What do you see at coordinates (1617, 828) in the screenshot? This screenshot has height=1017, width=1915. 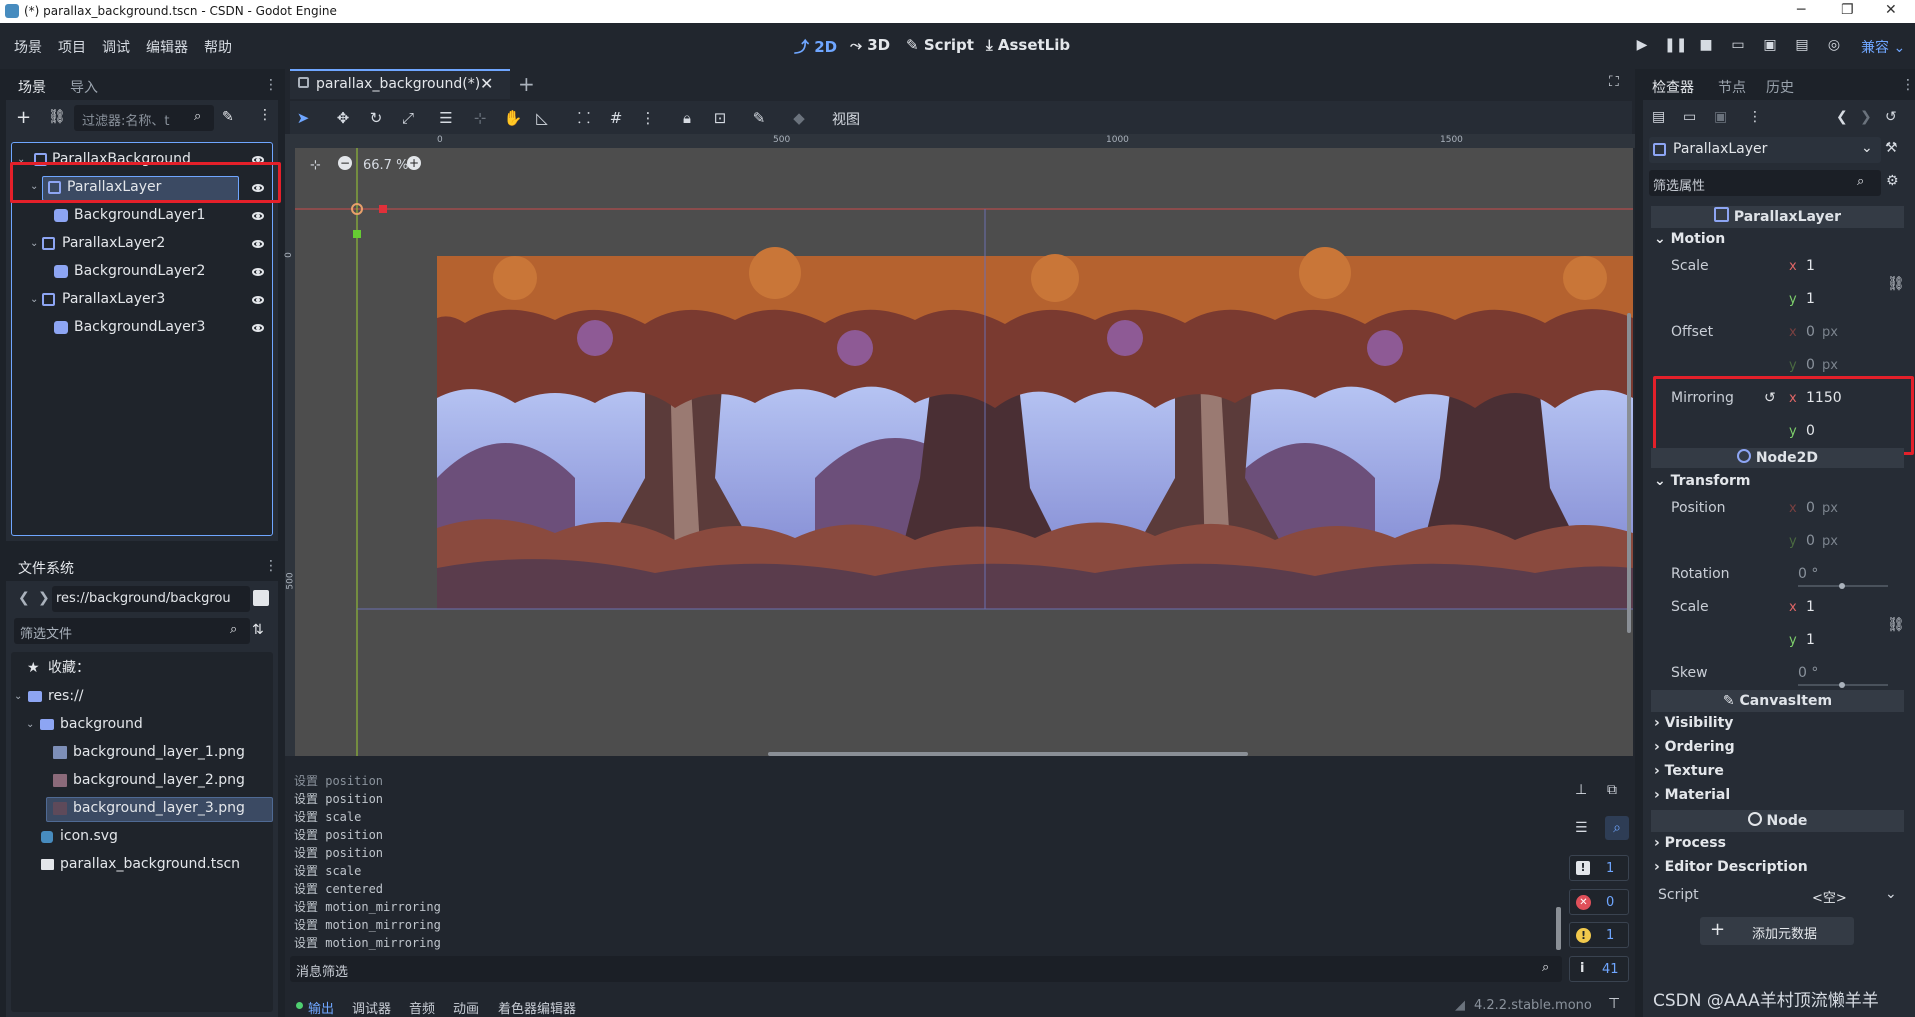 I see `search-toggle-icon: ⌕` at bounding box center [1617, 828].